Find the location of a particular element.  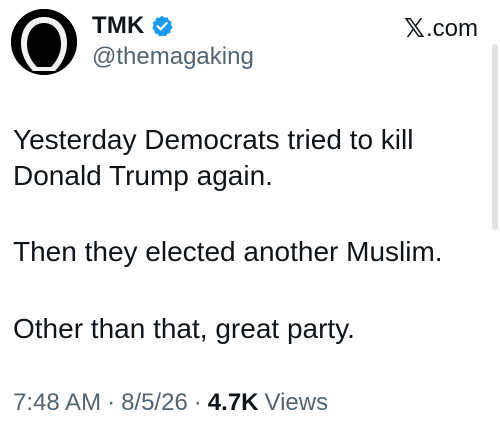

tweet-meta: 7:48 AM · 8/5/26 · 4.7K Views is located at coordinates (170, 403).